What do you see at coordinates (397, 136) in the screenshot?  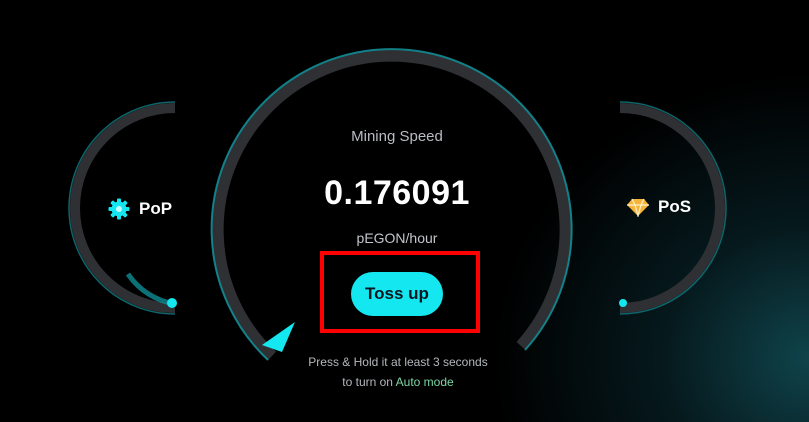 I see `mining-speed-title: Mining Speed` at bounding box center [397, 136].